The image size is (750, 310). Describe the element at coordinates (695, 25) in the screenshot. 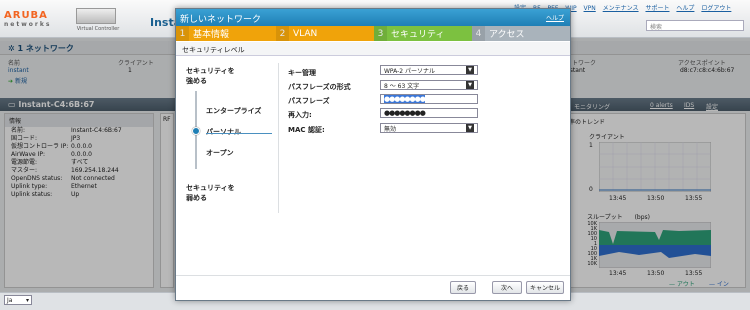

I see `search-input: 検索` at that location.